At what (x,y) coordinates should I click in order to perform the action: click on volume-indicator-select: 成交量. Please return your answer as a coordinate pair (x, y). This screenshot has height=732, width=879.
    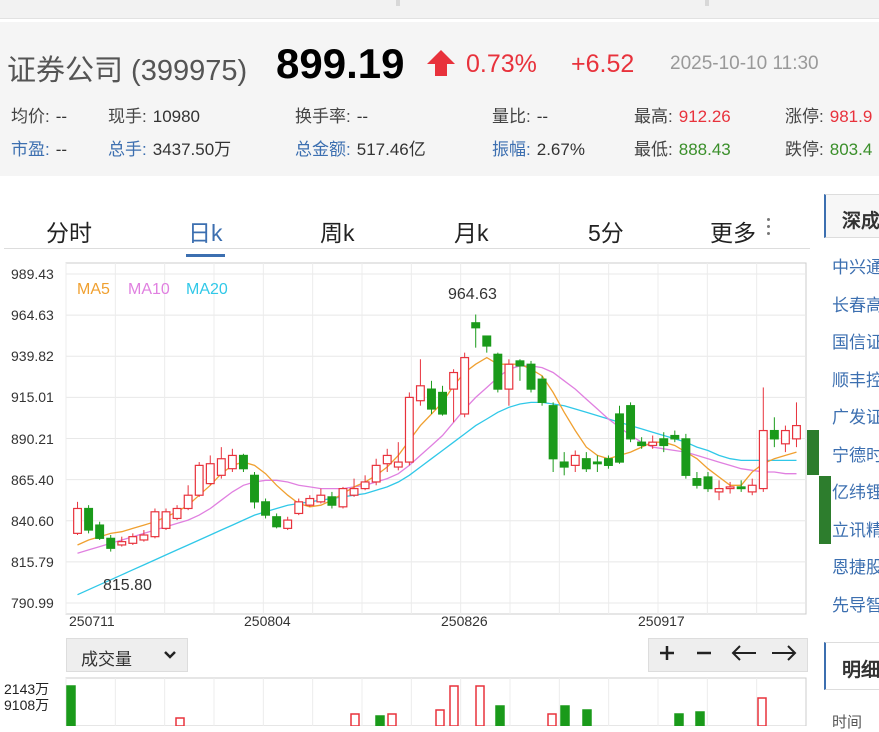
    Looking at the image, I should click on (127, 655).